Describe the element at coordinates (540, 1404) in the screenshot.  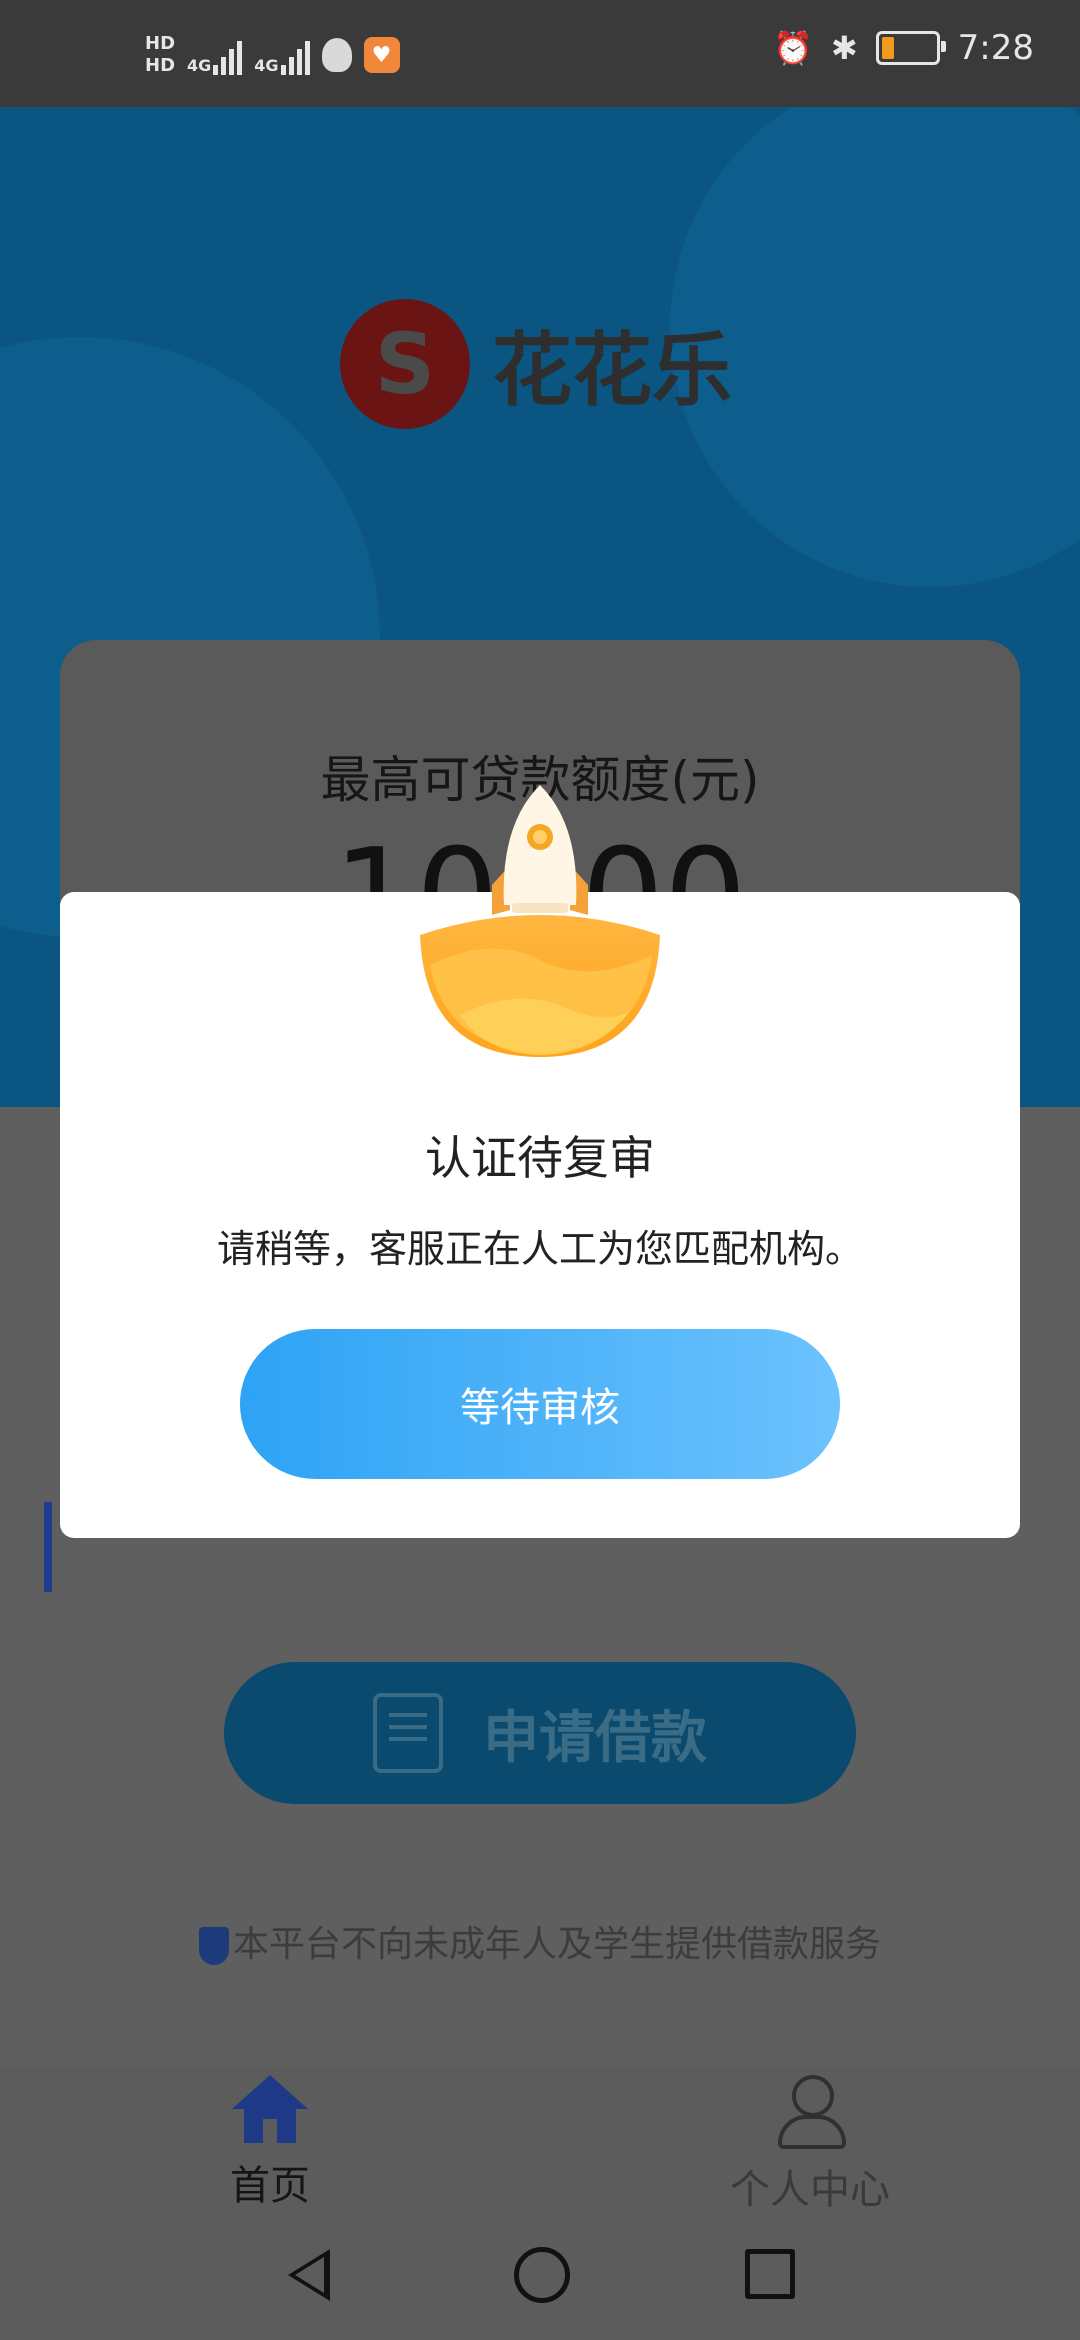
I see `await-review-button: 等待审核` at that location.